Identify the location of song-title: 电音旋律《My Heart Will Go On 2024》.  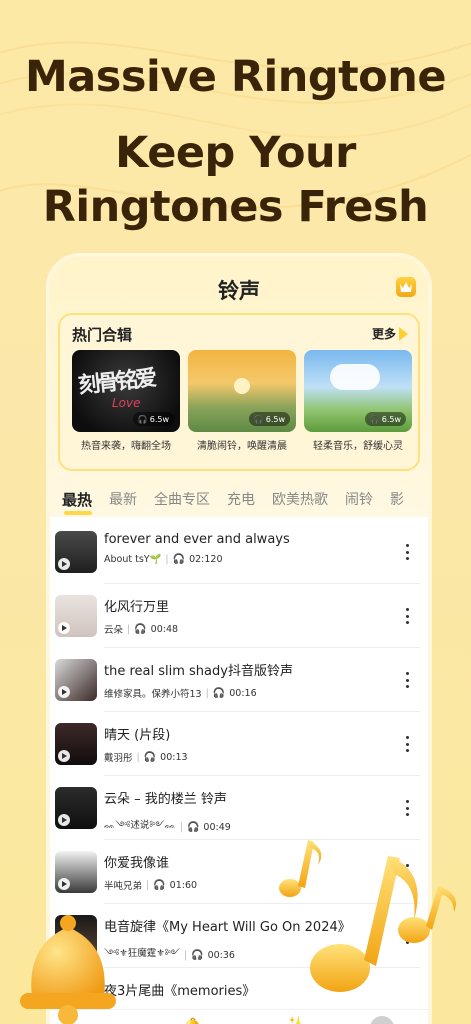
(227, 927).